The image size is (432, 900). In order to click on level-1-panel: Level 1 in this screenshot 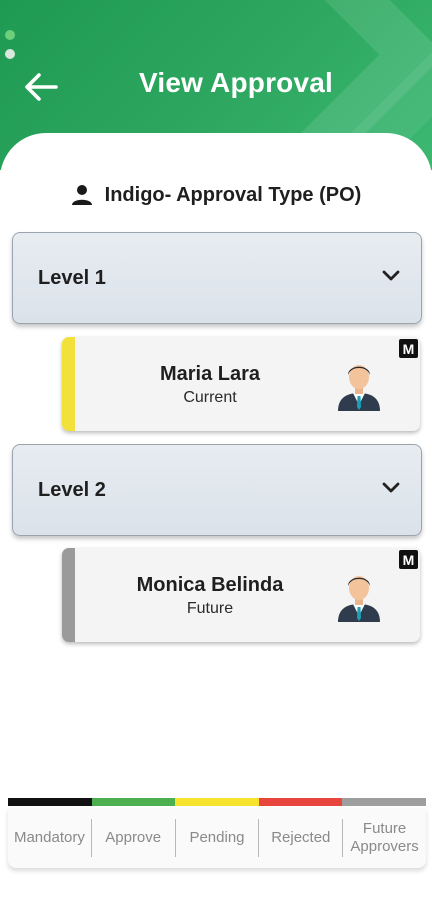, I will do `click(217, 278)`.